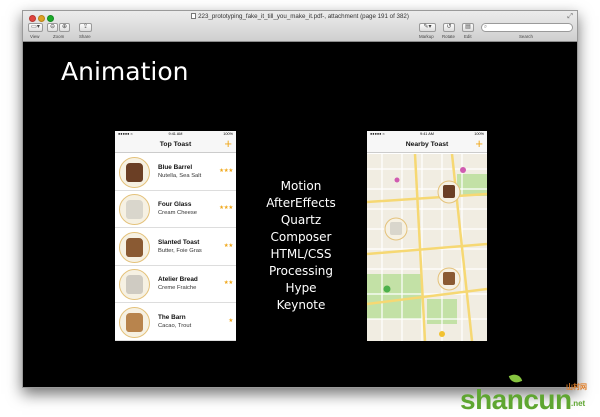 The width and height of the screenshot is (600, 417). What do you see at coordinates (172, 317) in the screenshot?
I see `item-name: The Barn` at bounding box center [172, 317].